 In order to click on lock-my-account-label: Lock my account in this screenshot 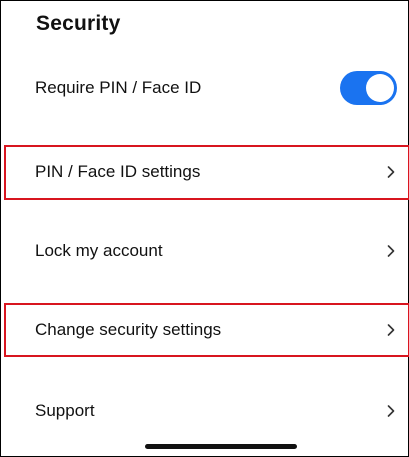, I will do `click(99, 250)`.